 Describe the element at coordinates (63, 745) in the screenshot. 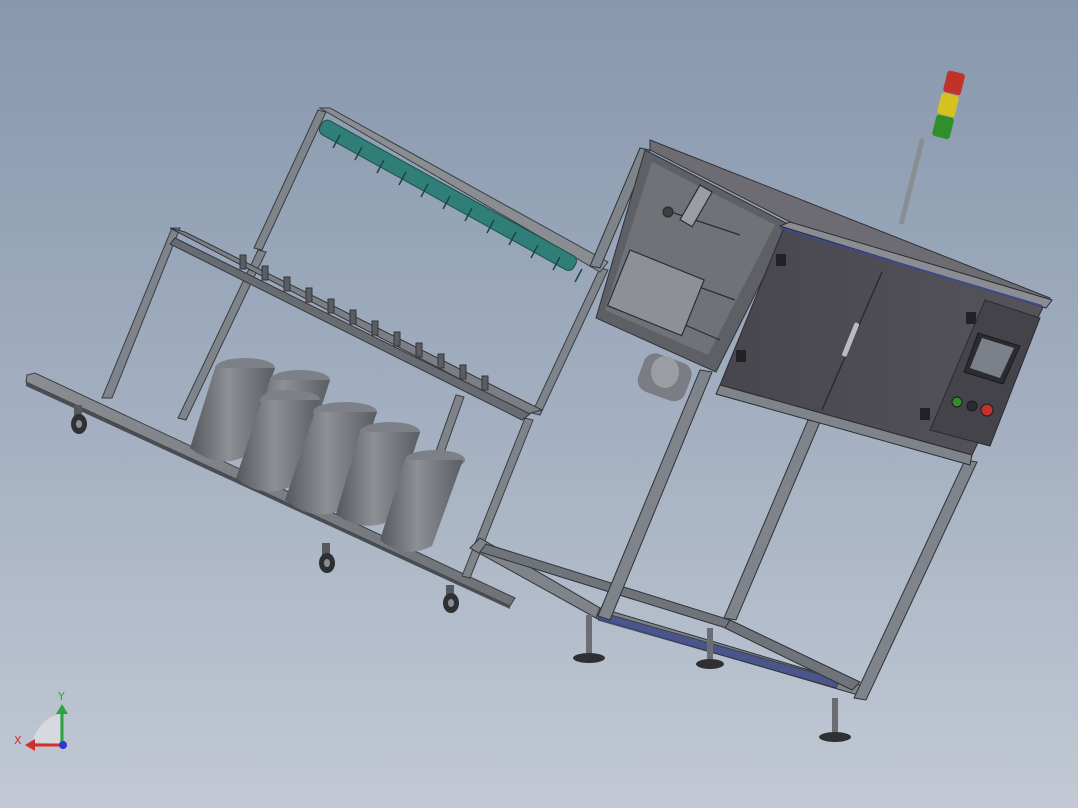

I see `z-axis-icon` at that location.